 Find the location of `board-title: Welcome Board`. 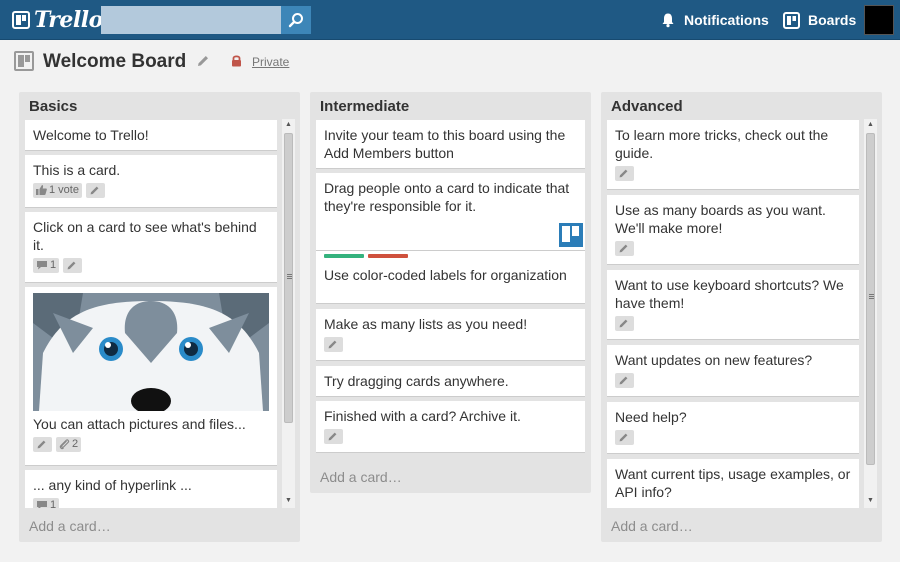

board-title: Welcome Board is located at coordinates (114, 62).